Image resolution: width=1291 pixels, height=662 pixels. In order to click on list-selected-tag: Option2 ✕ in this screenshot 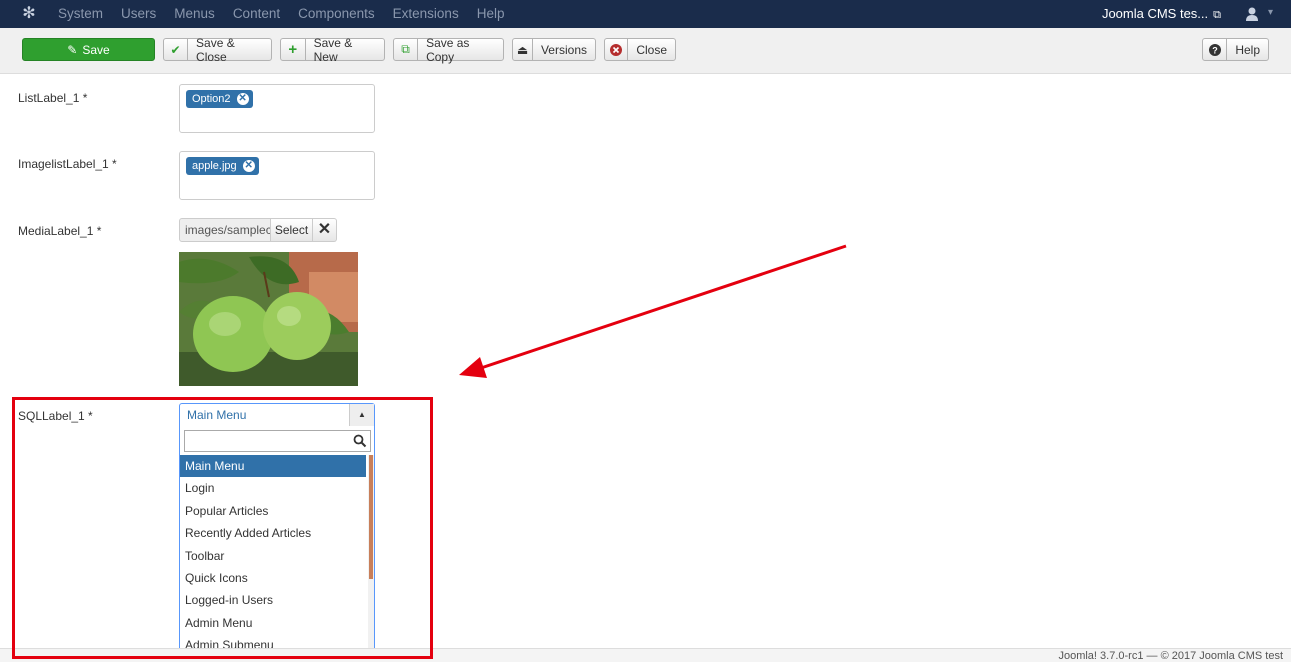, I will do `click(219, 99)`.